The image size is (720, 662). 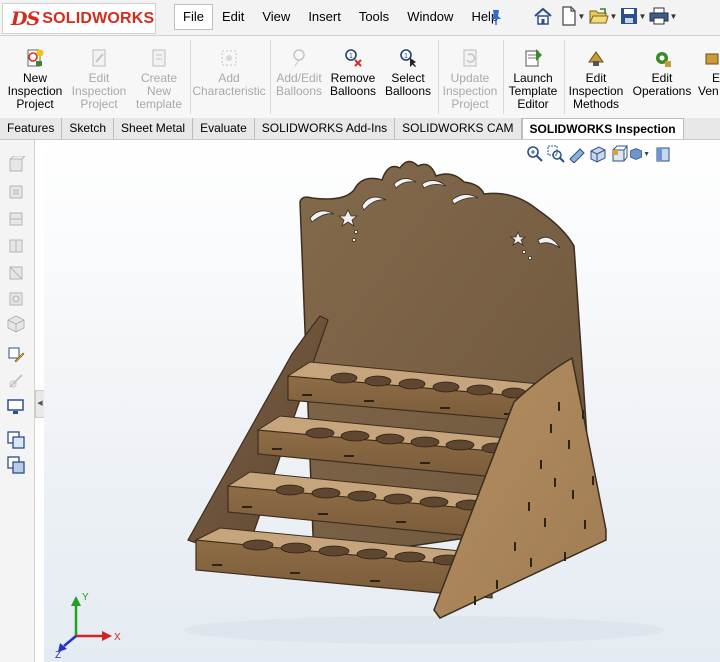 I want to click on tab-features: Features, so click(x=31, y=128).